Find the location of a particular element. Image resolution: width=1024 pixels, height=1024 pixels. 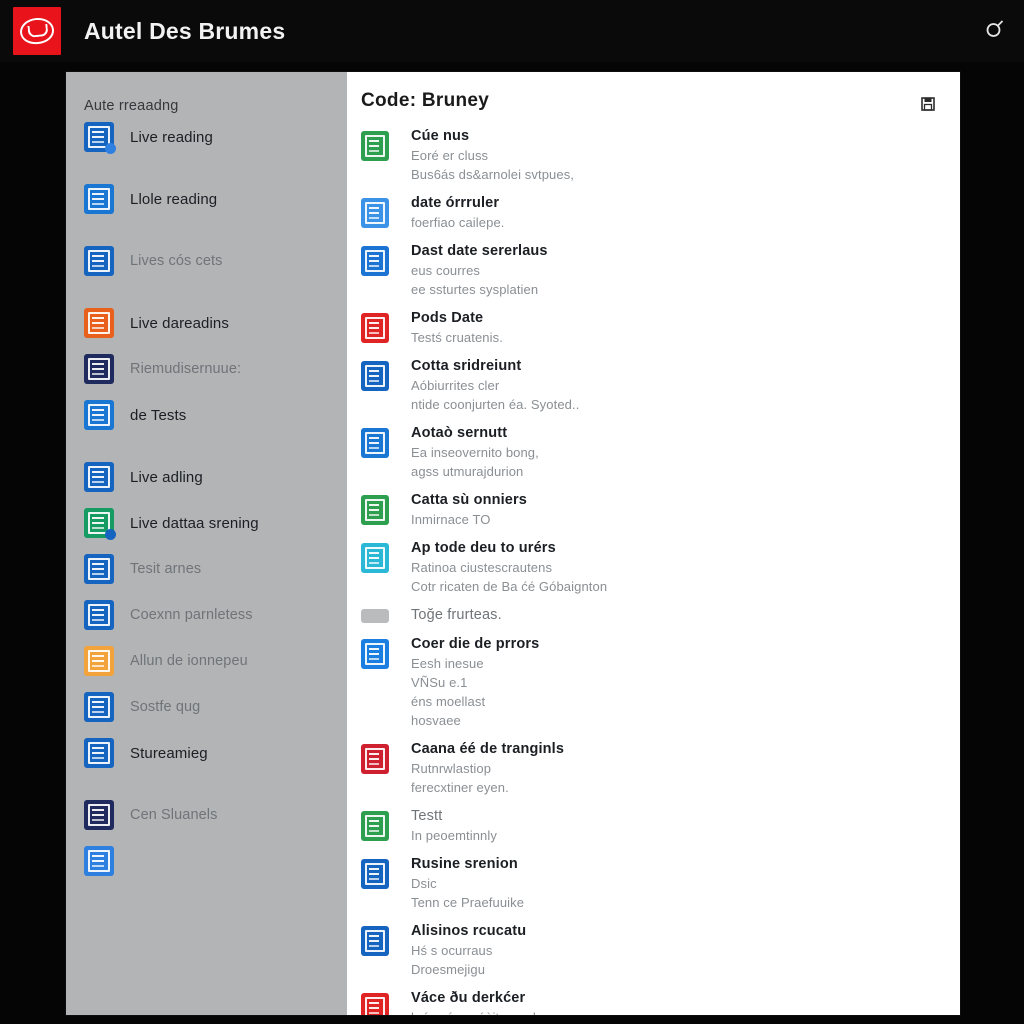

sidebar-item-7: Live dattaa srening is located at coordinates (206, 523).